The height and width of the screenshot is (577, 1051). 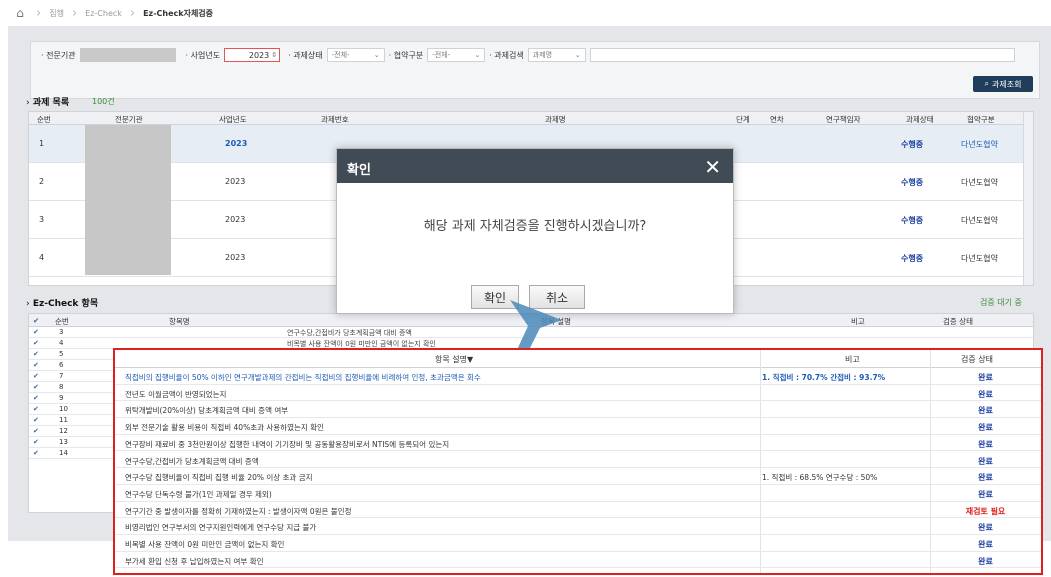 I want to click on dialog-title: 확인, so click(x=359, y=170).